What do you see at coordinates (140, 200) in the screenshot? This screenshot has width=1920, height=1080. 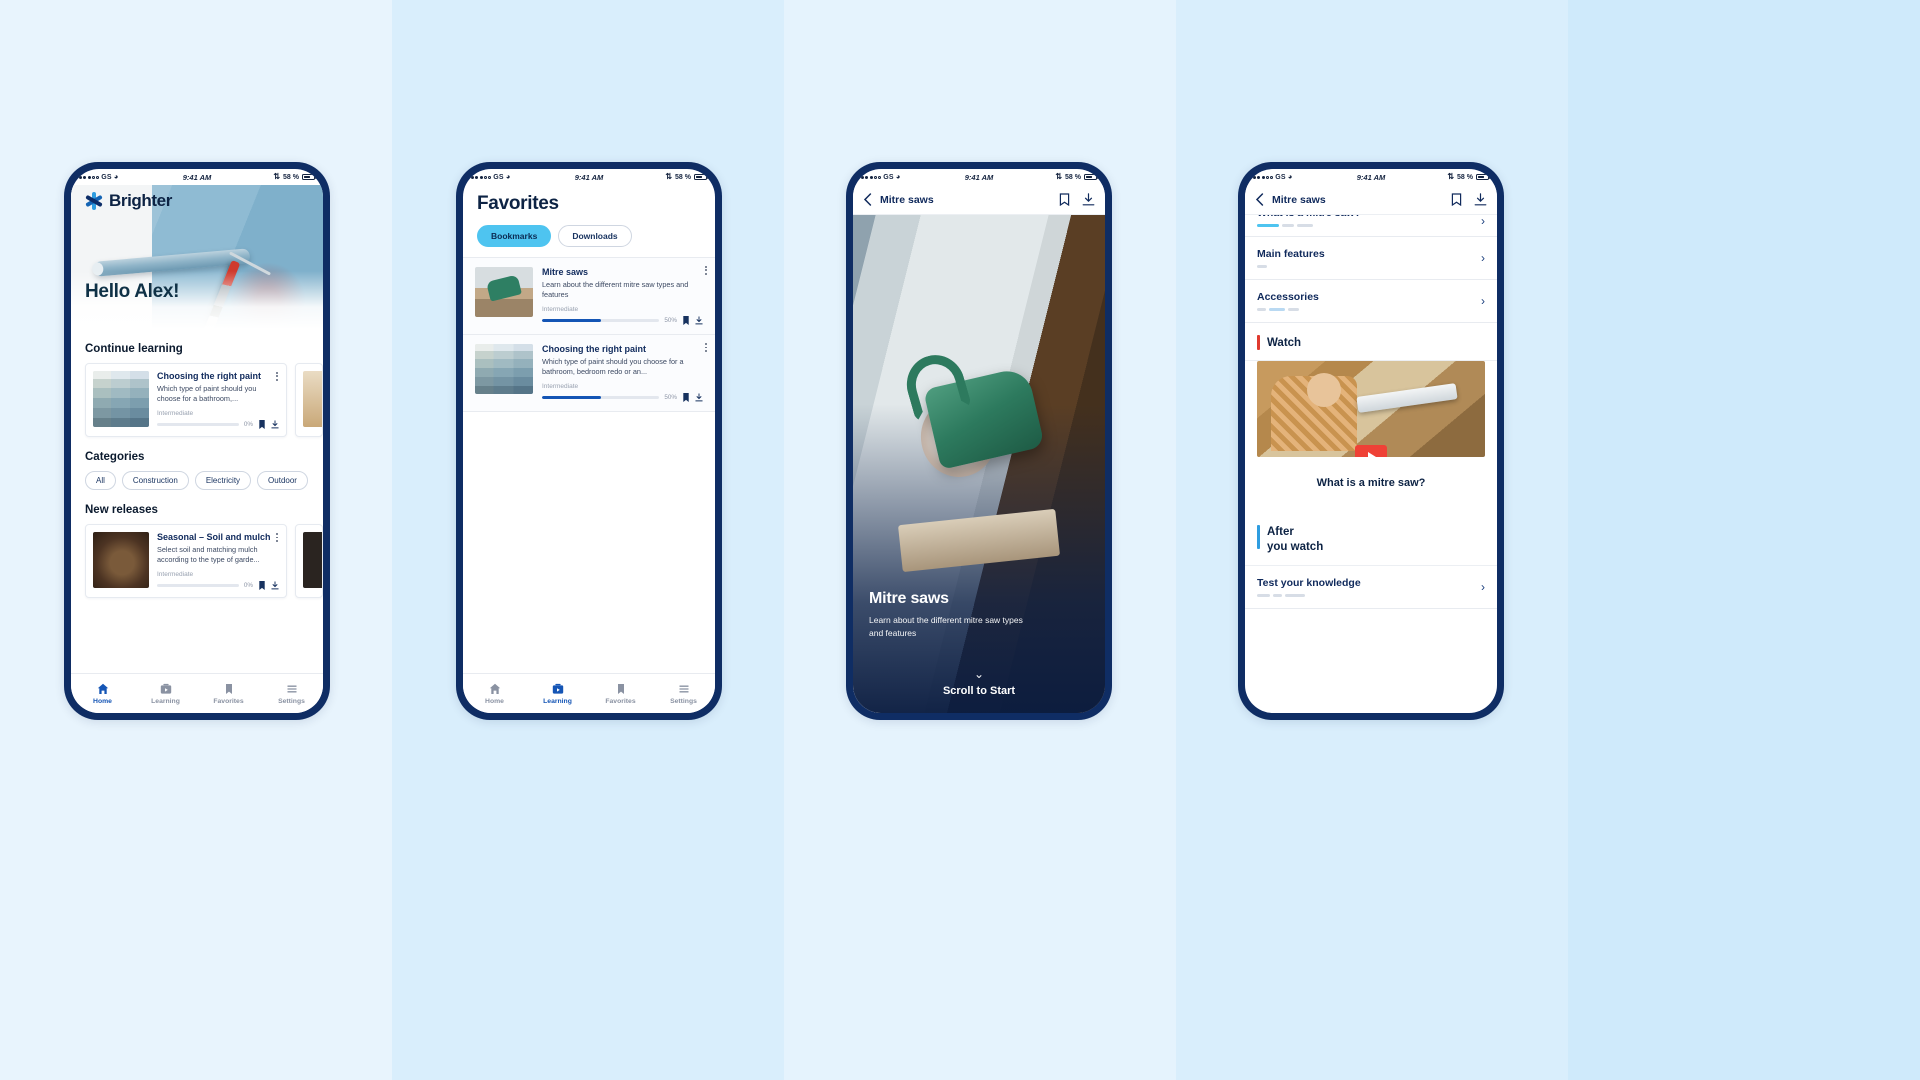 I see `brand-name: Brighter` at bounding box center [140, 200].